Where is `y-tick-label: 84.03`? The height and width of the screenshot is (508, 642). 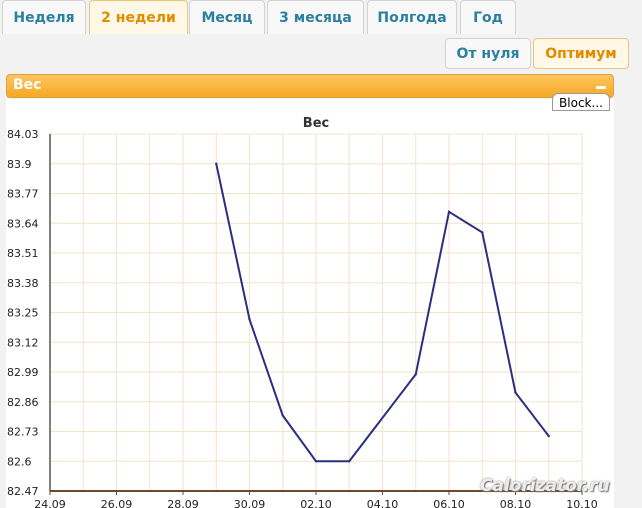
y-tick-label: 84.03 is located at coordinates (23, 134).